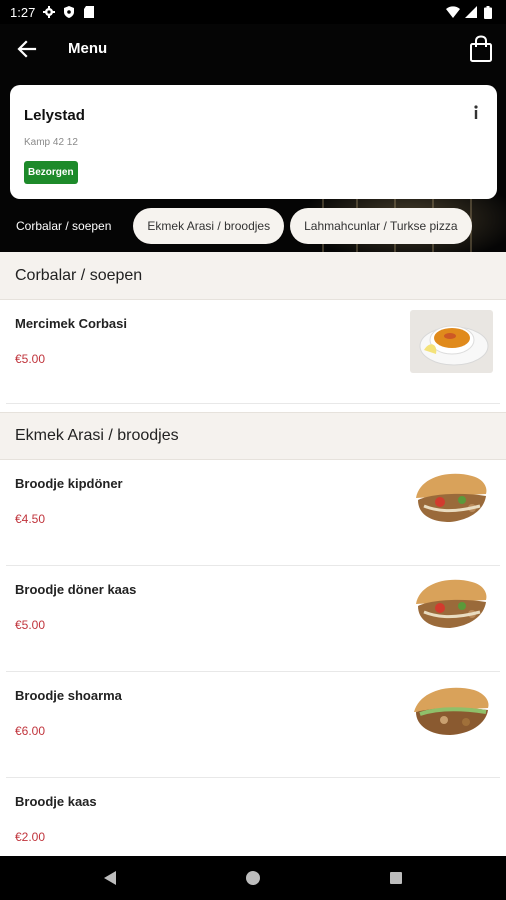 Image resolution: width=506 pixels, height=900 pixels. Describe the element at coordinates (253, 513) in the screenshot. I see `menu-item: Broodje kipdöner €4.50` at that location.